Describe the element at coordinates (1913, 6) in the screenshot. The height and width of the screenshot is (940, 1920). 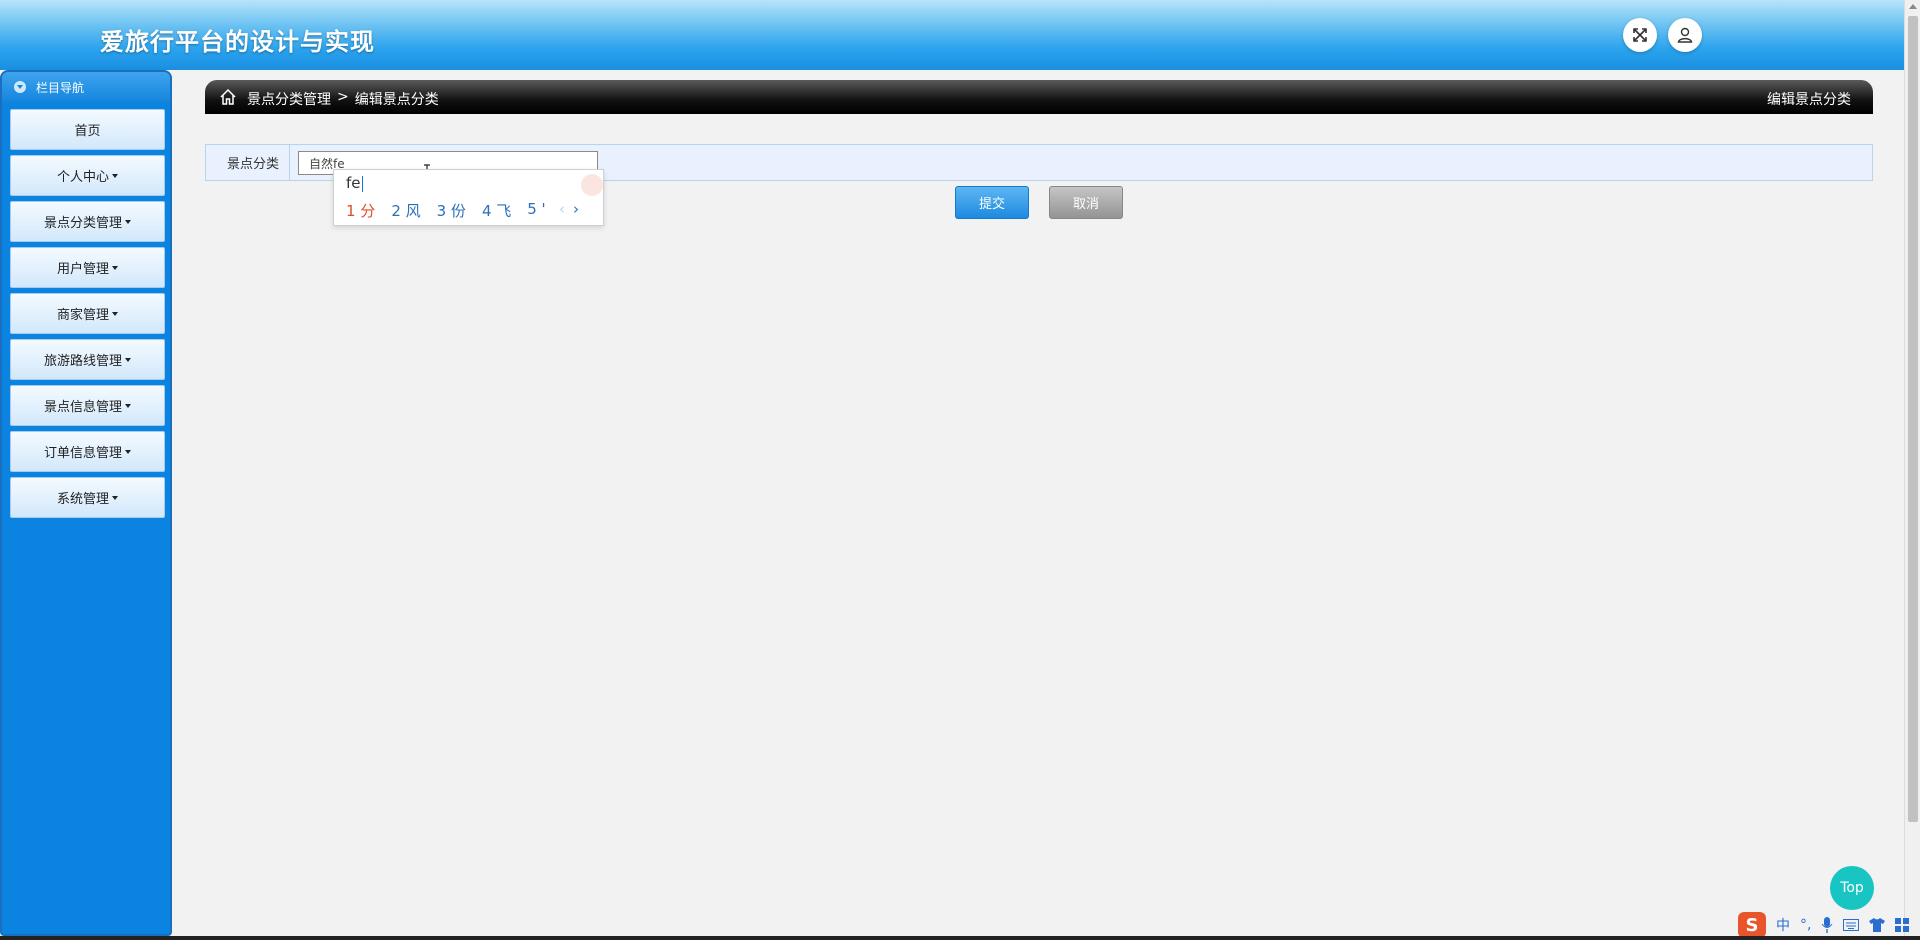
I see `scroll-up-arrow-icon` at that location.